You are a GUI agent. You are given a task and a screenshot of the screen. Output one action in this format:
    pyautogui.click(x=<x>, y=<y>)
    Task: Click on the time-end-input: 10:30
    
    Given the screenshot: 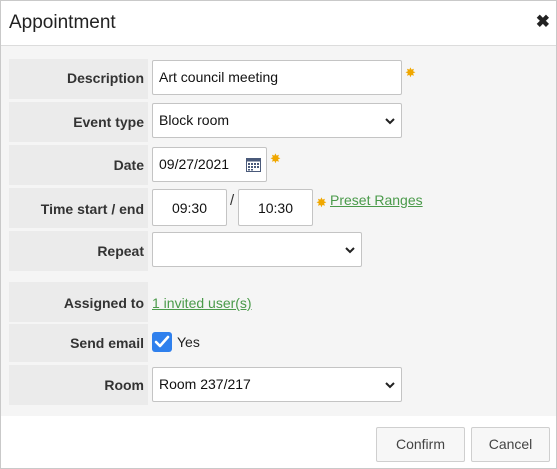 What is the action you would take?
    pyautogui.click(x=275, y=207)
    